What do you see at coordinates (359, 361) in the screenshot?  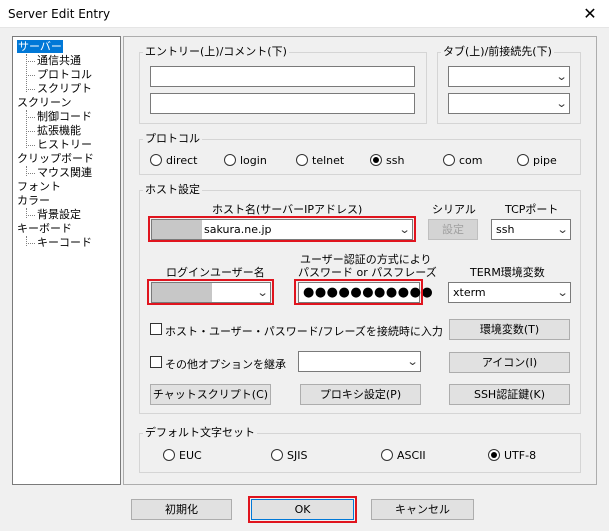 I see `inherit-options-combo: ⌄` at bounding box center [359, 361].